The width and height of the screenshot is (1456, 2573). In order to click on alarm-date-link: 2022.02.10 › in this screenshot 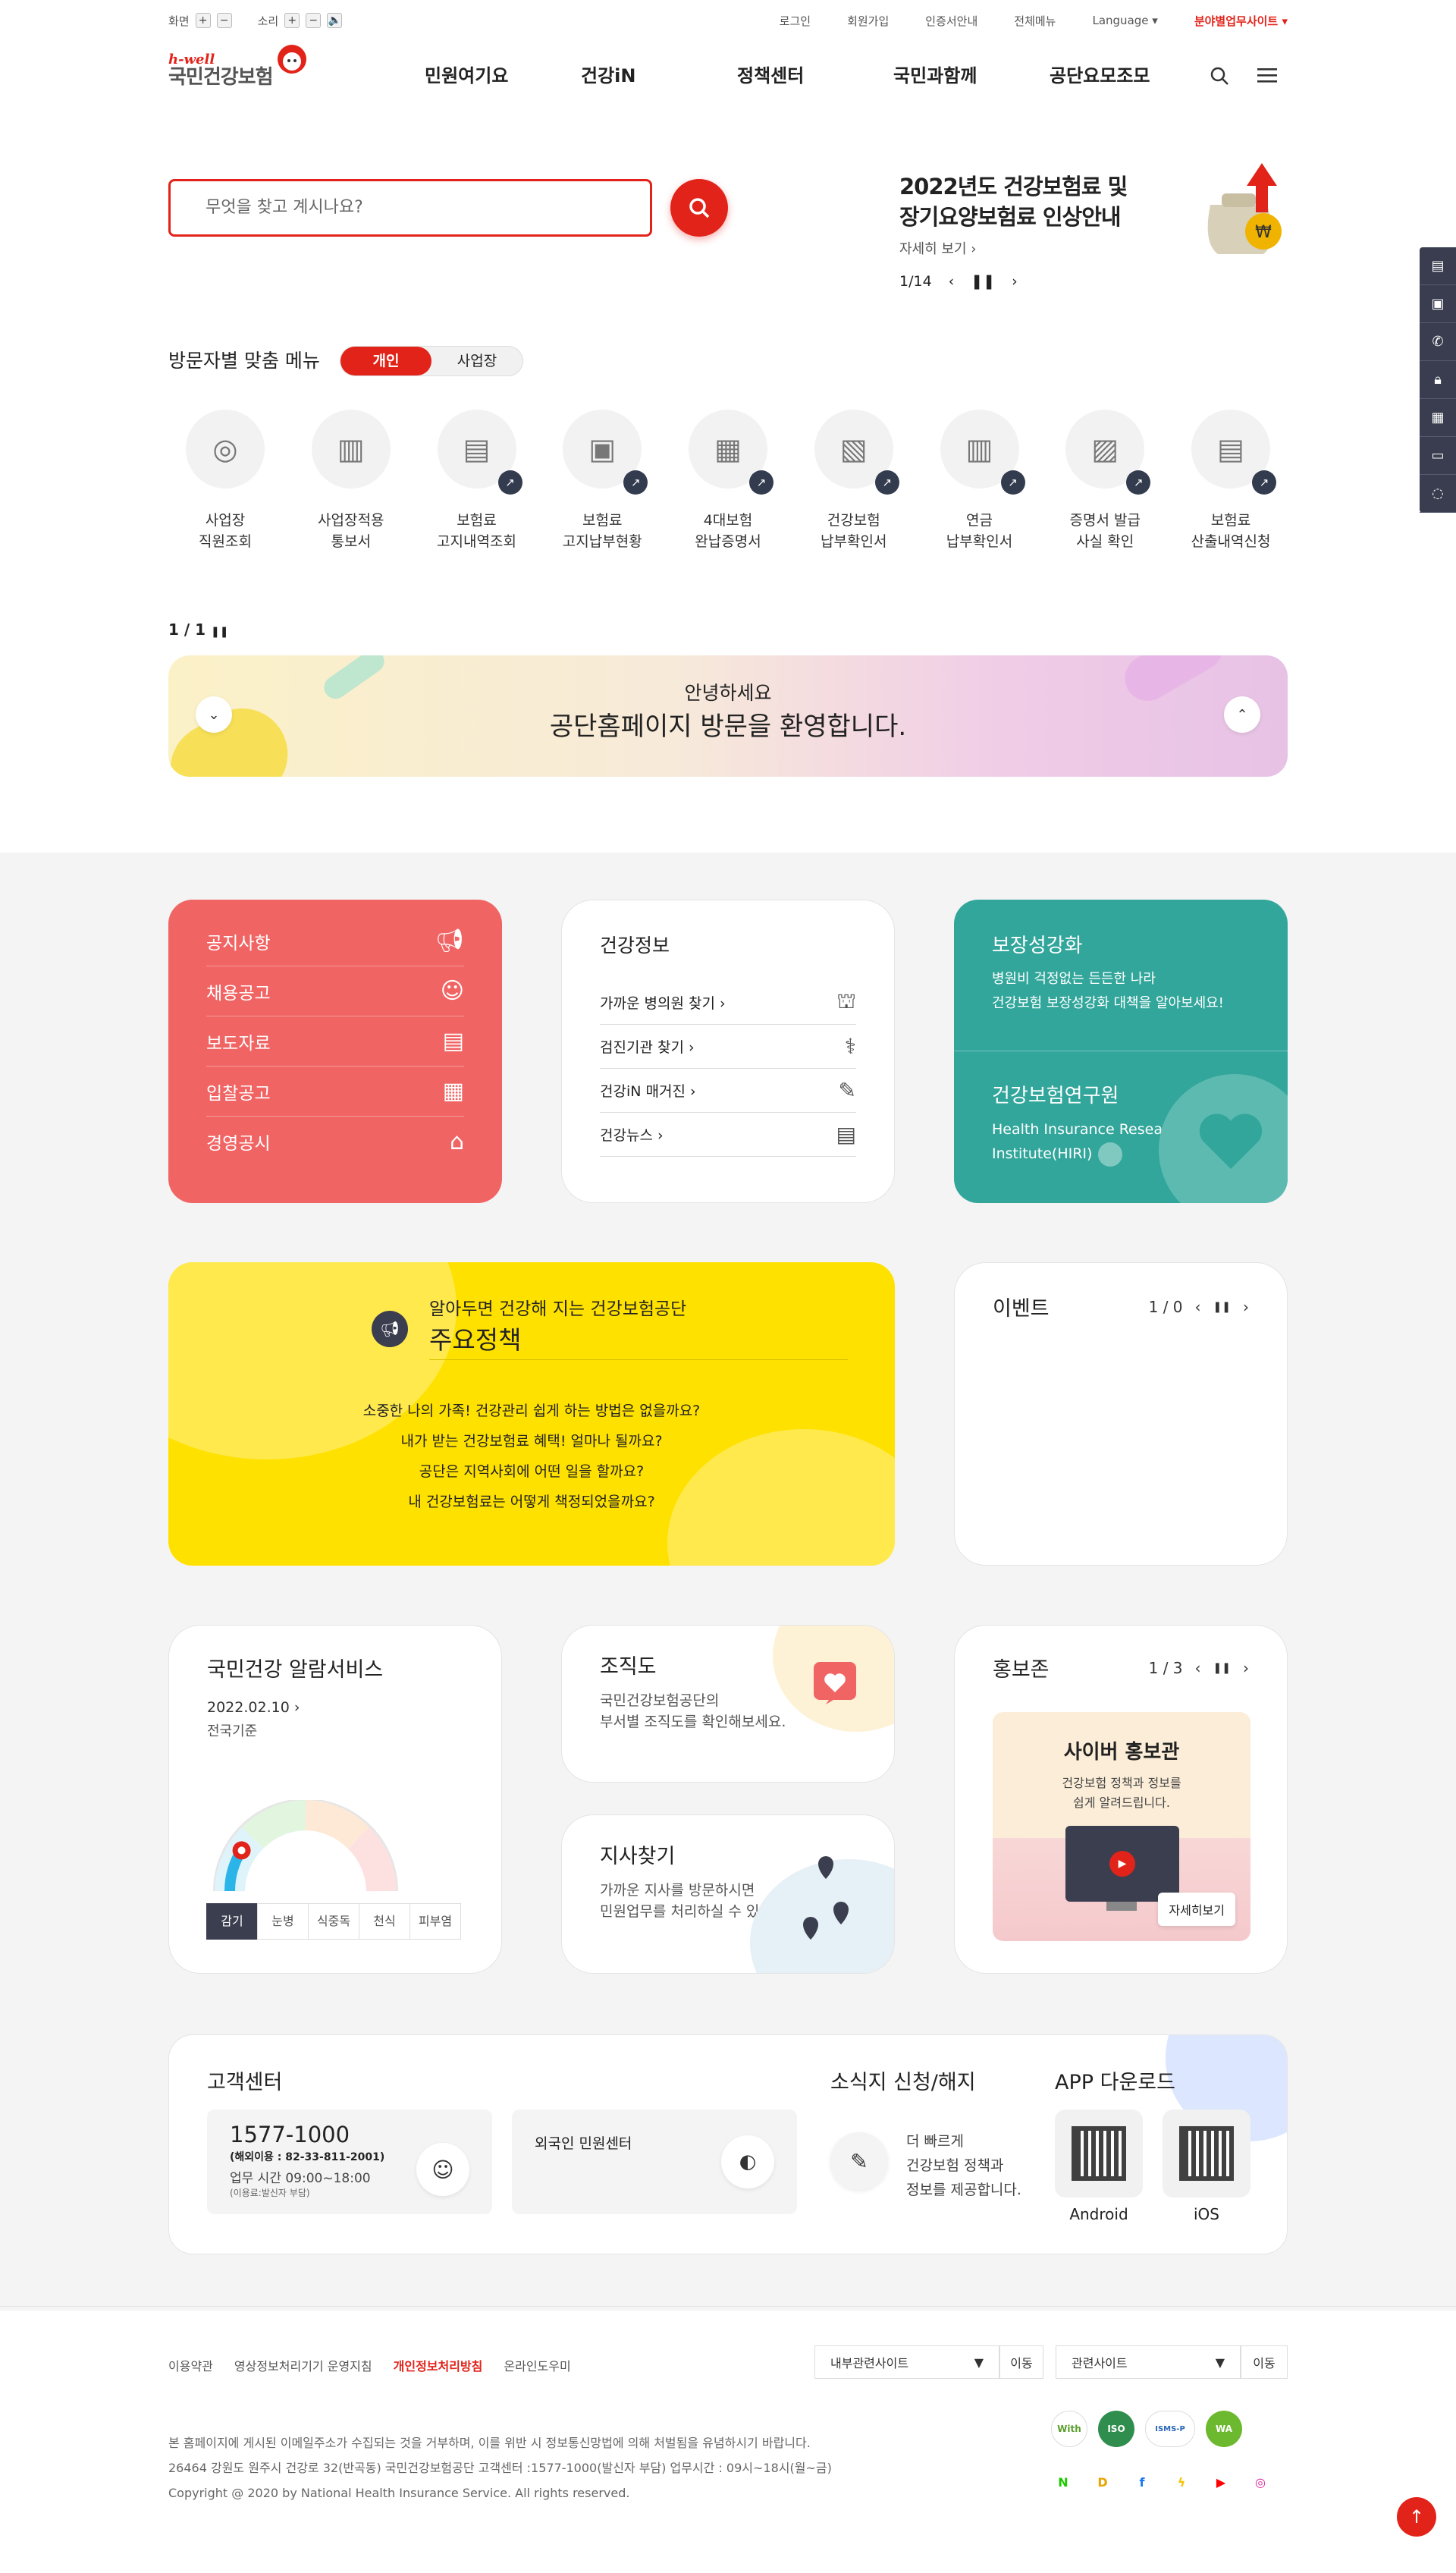, I will do `click(335, 1707)`.